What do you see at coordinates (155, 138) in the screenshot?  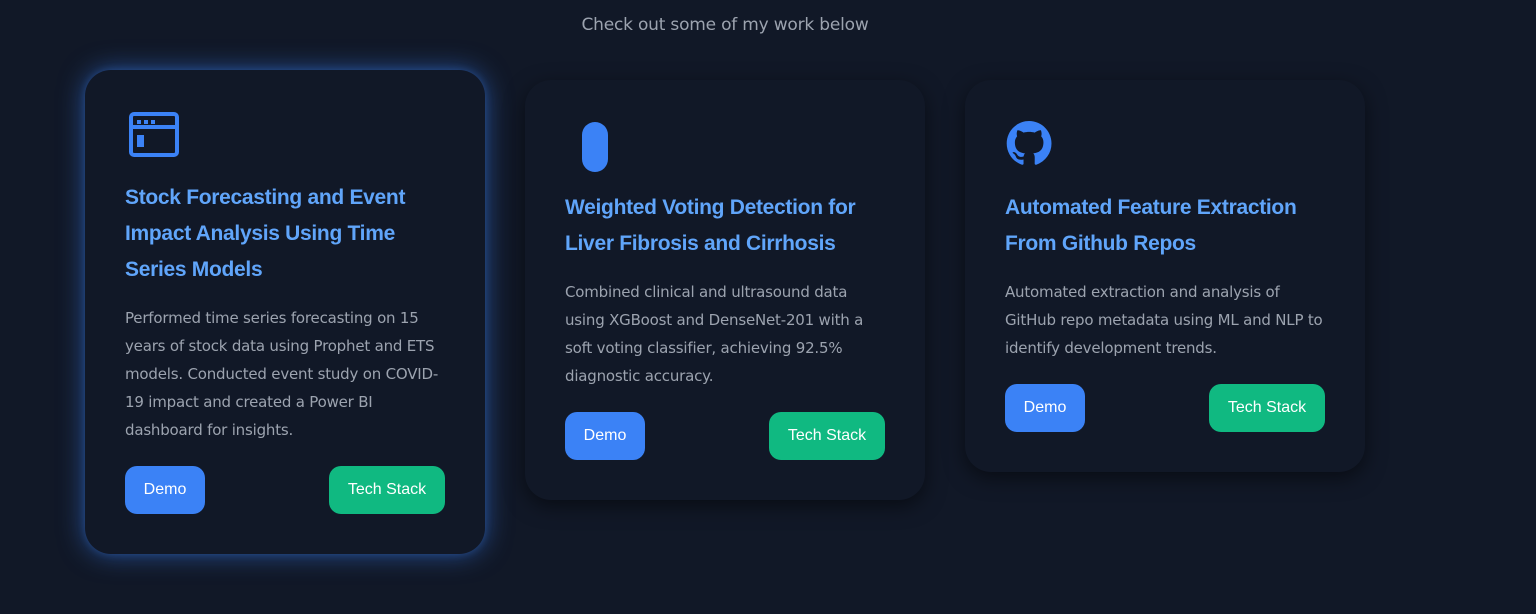 I see `browser-window-icon` at bounding box center [155, 138].